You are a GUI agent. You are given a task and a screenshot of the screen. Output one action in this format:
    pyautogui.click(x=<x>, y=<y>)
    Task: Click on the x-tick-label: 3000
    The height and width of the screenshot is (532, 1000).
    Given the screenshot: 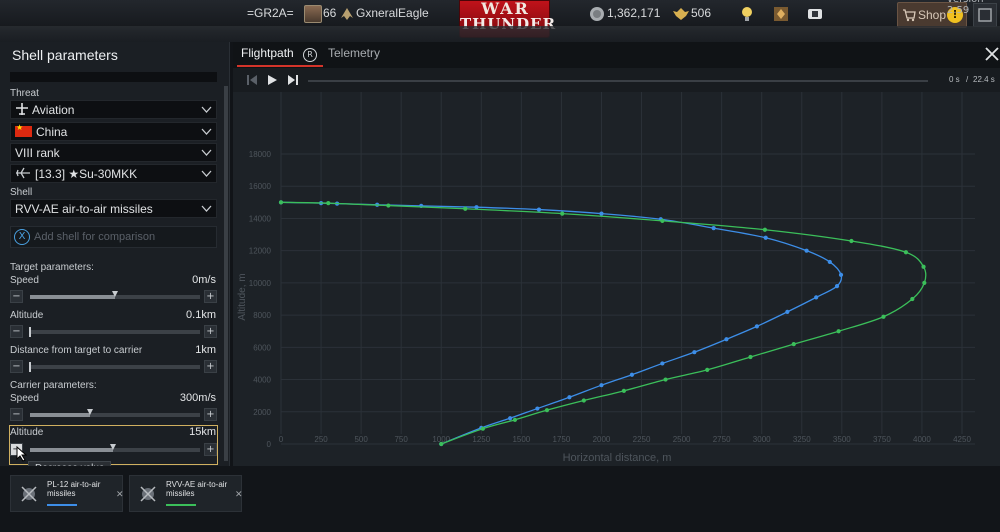 What is the action you would take?
    pyautogui.click(x=762, y=439)
    